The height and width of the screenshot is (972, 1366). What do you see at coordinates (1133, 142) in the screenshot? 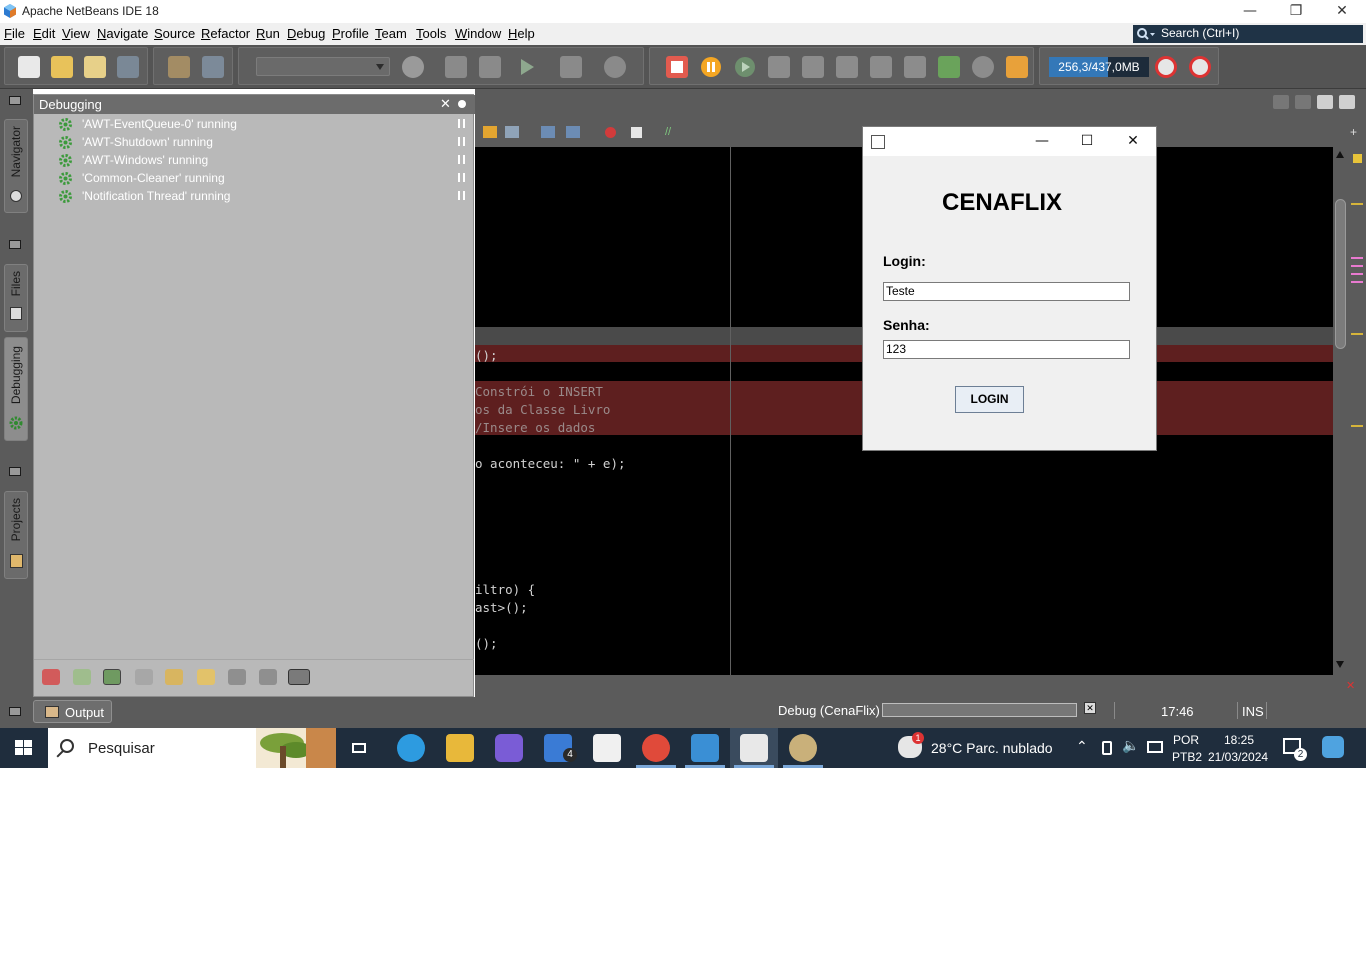
I see `dialog-close-button: ✕` at bounding box center [1133, 142].